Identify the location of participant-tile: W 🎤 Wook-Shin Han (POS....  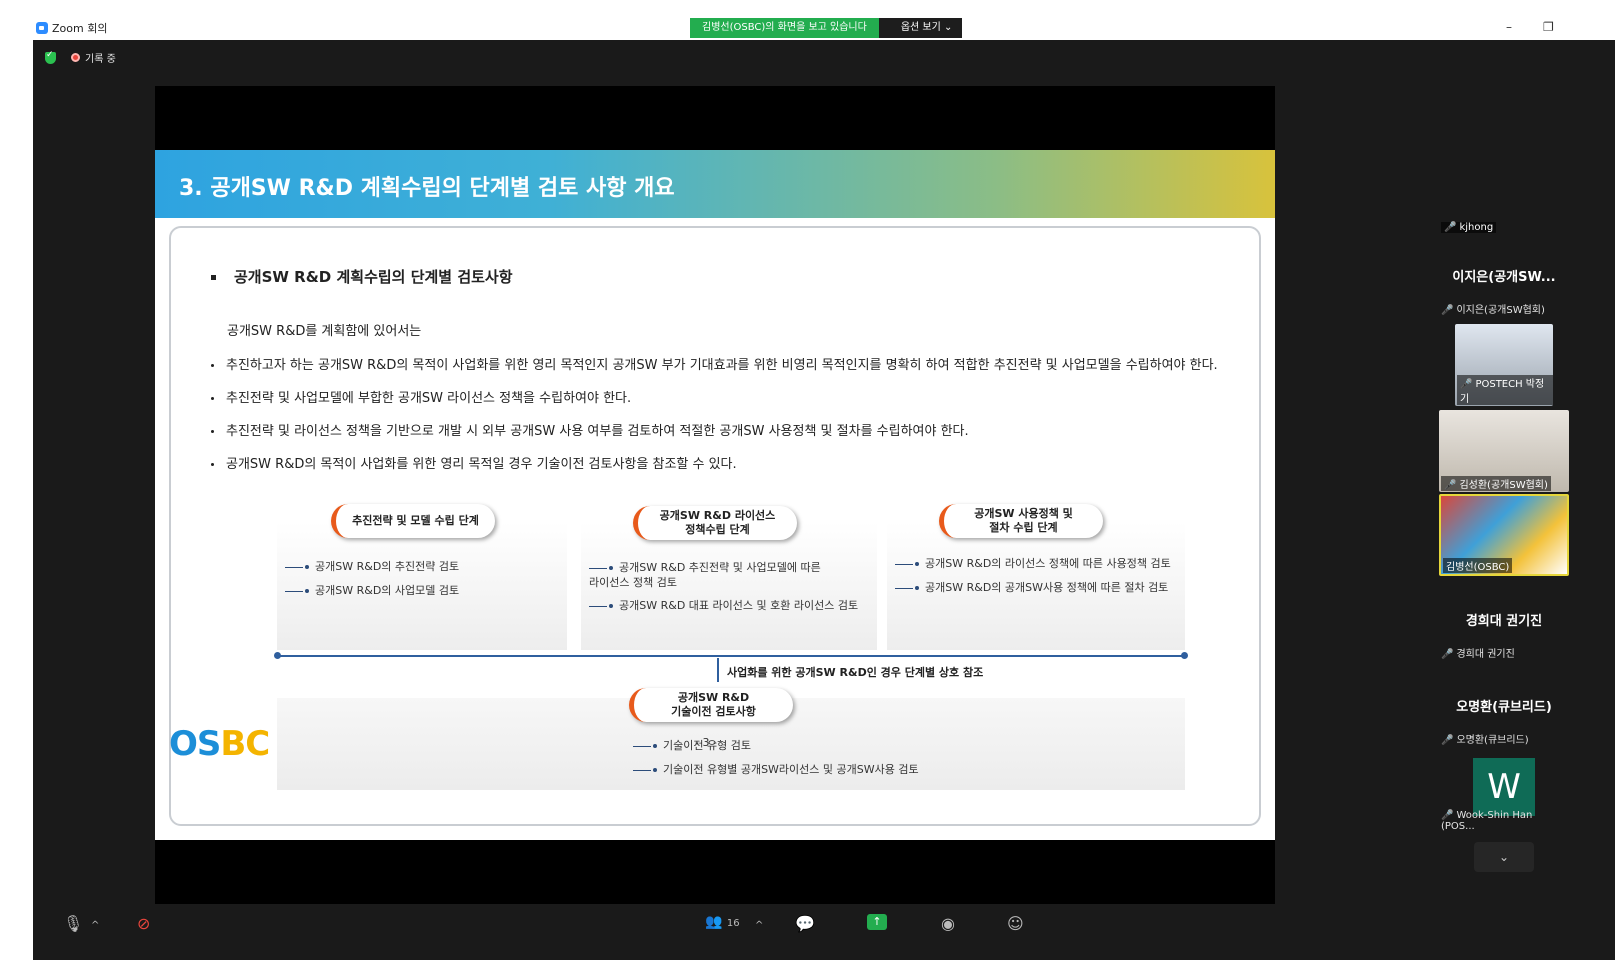
(1504, 795).